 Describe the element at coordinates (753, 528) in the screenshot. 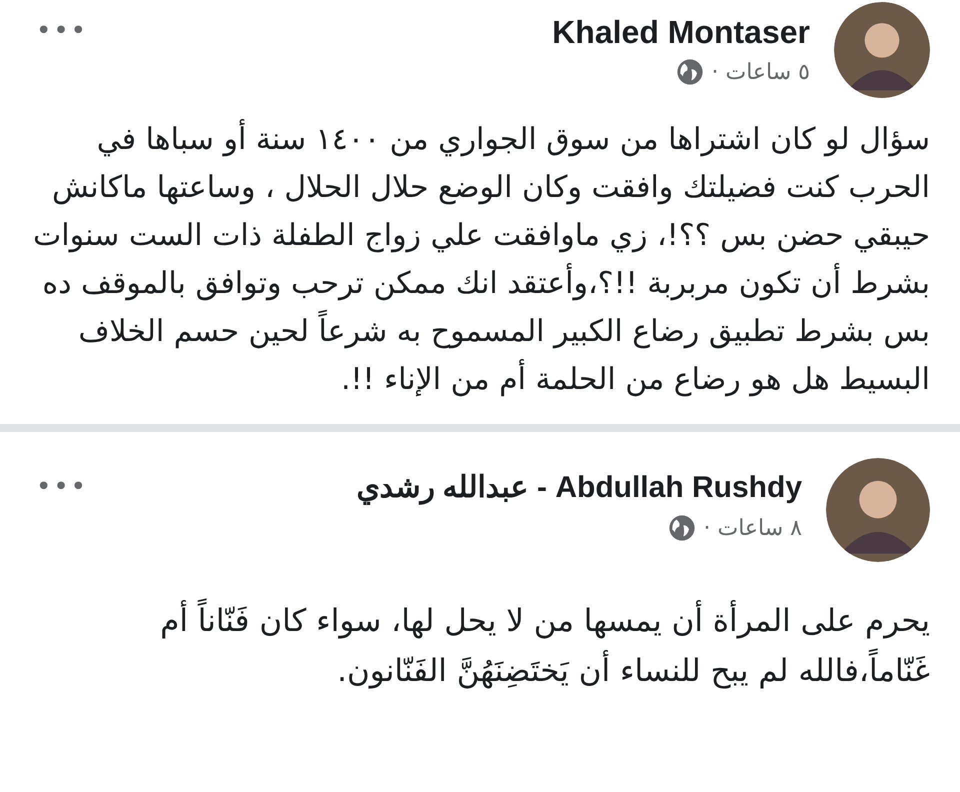

I see `post-time: ٨ ساعات ·` at that location.